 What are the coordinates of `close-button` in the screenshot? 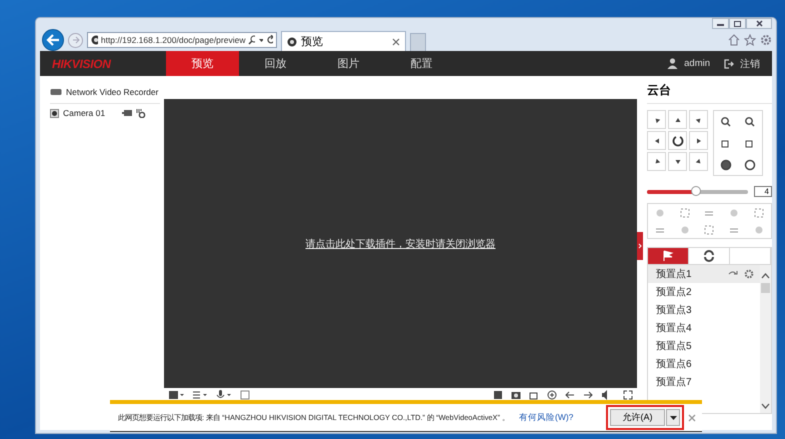 It's located at (759, 23).